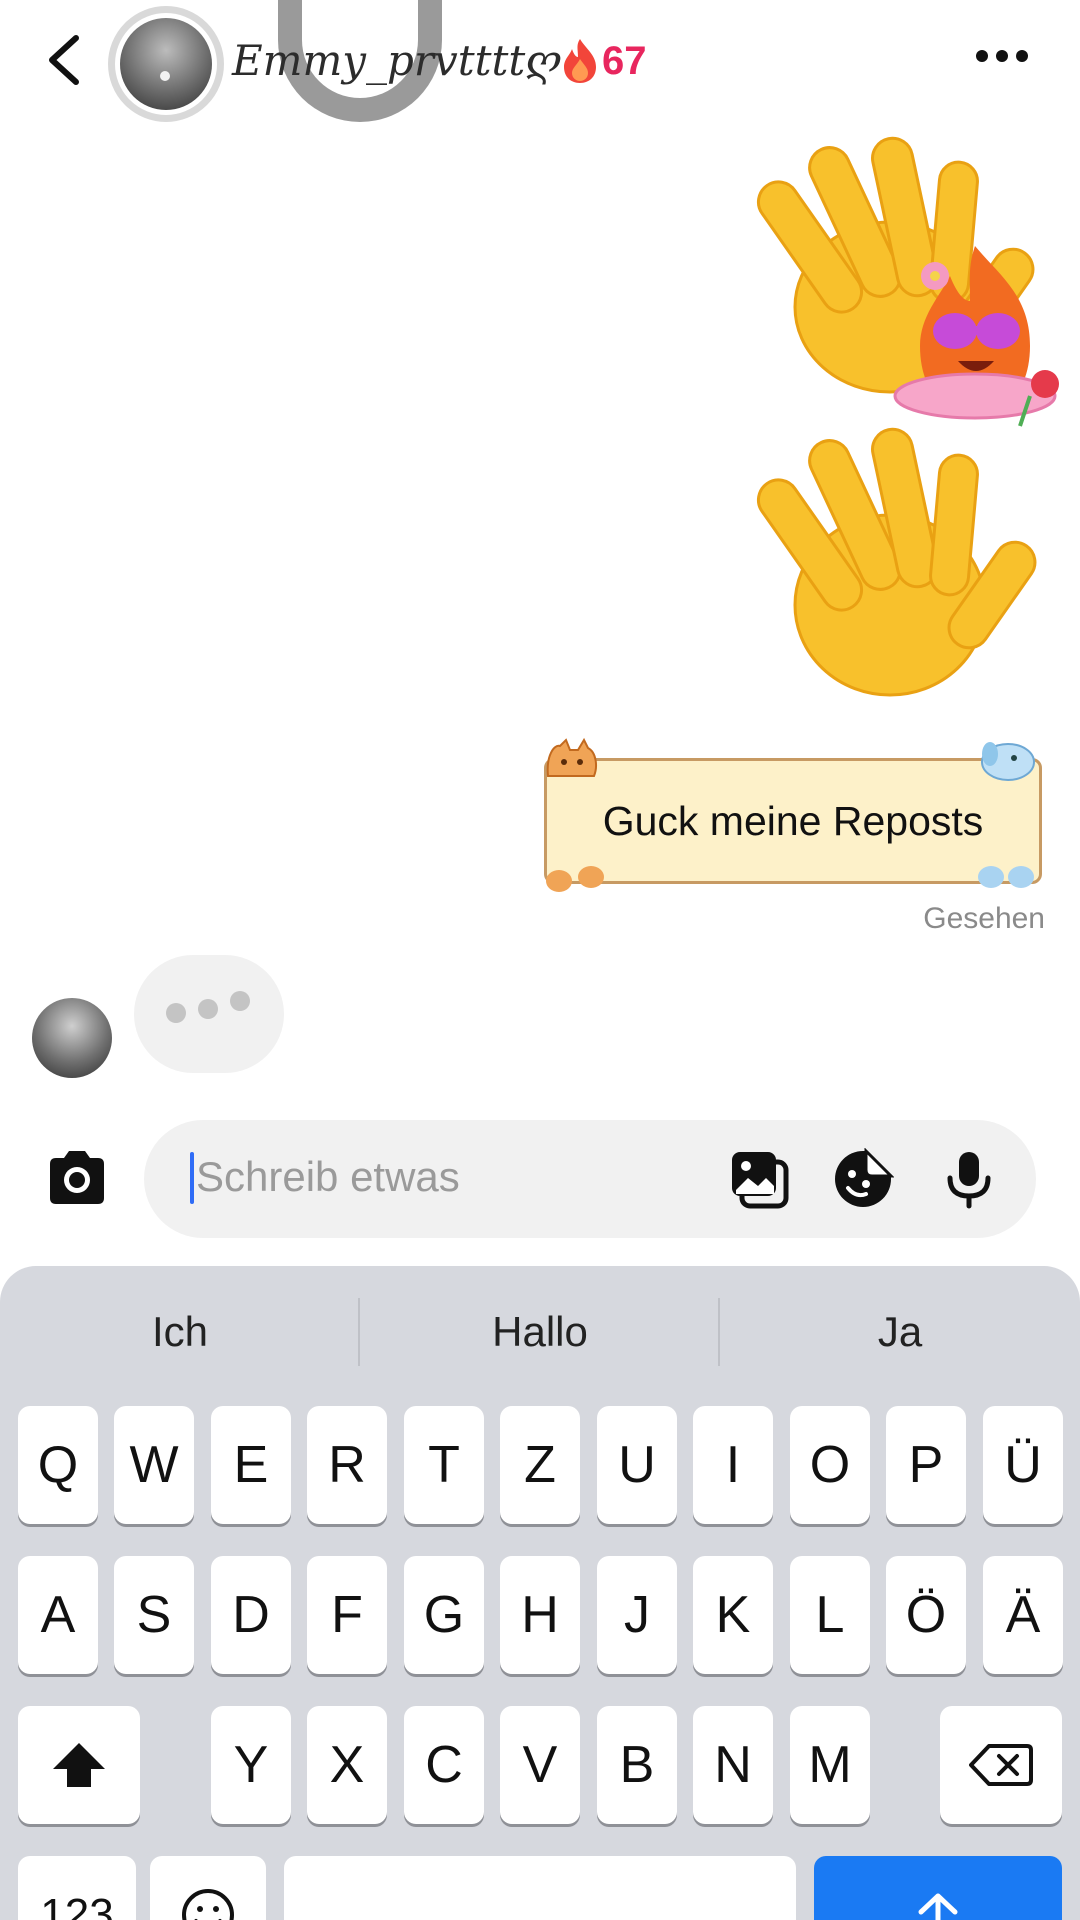 The width and height of the screenshot is (1080, 1920). What do you see at coordinates (180, 1332) in the screenshot?
I see `suggestion-1: Ich` at bounding box center [180, 1332].